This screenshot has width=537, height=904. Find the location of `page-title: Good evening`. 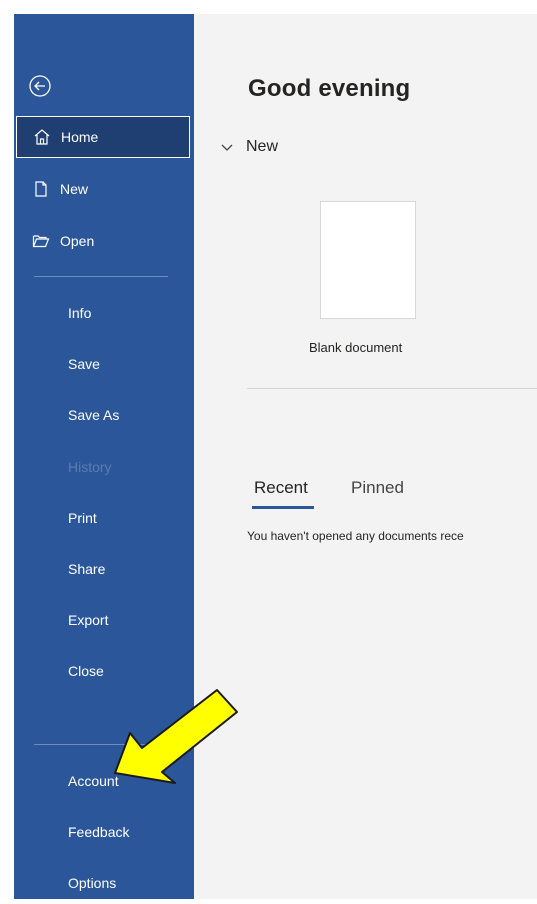

page-title: Good evening is located at coordinates (329, 88).